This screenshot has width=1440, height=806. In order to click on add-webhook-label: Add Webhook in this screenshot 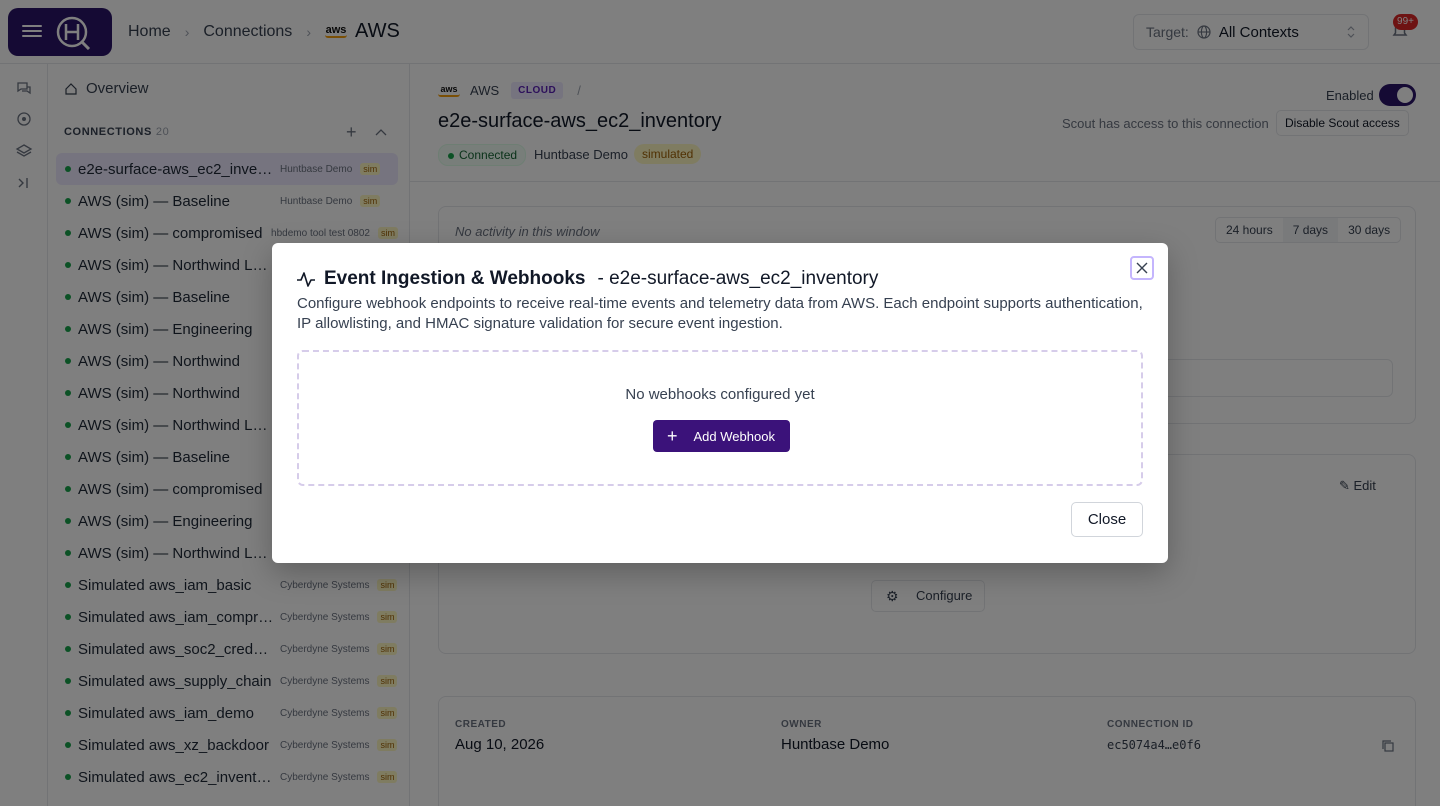, I will do `click(734, 436)`.